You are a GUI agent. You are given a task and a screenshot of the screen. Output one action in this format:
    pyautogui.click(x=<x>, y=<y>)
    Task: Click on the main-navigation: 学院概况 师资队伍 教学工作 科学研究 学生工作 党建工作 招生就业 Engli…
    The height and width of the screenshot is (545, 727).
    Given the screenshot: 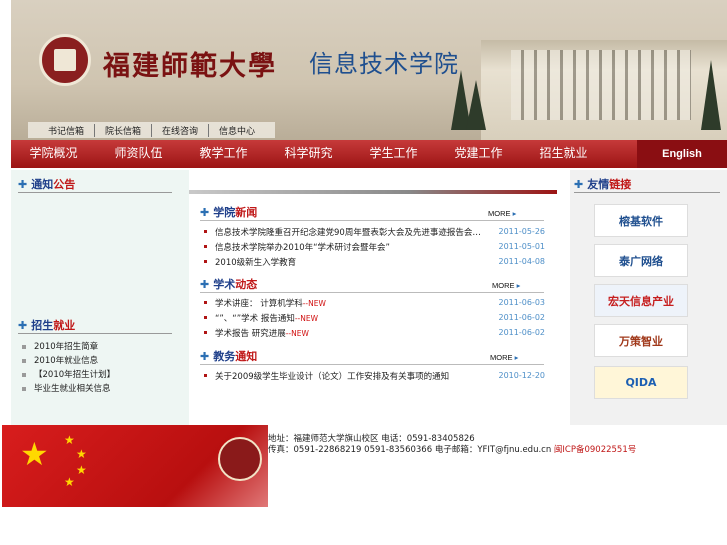 What is the action you would take?
    pyautogui.click(x=369, y=154)
    